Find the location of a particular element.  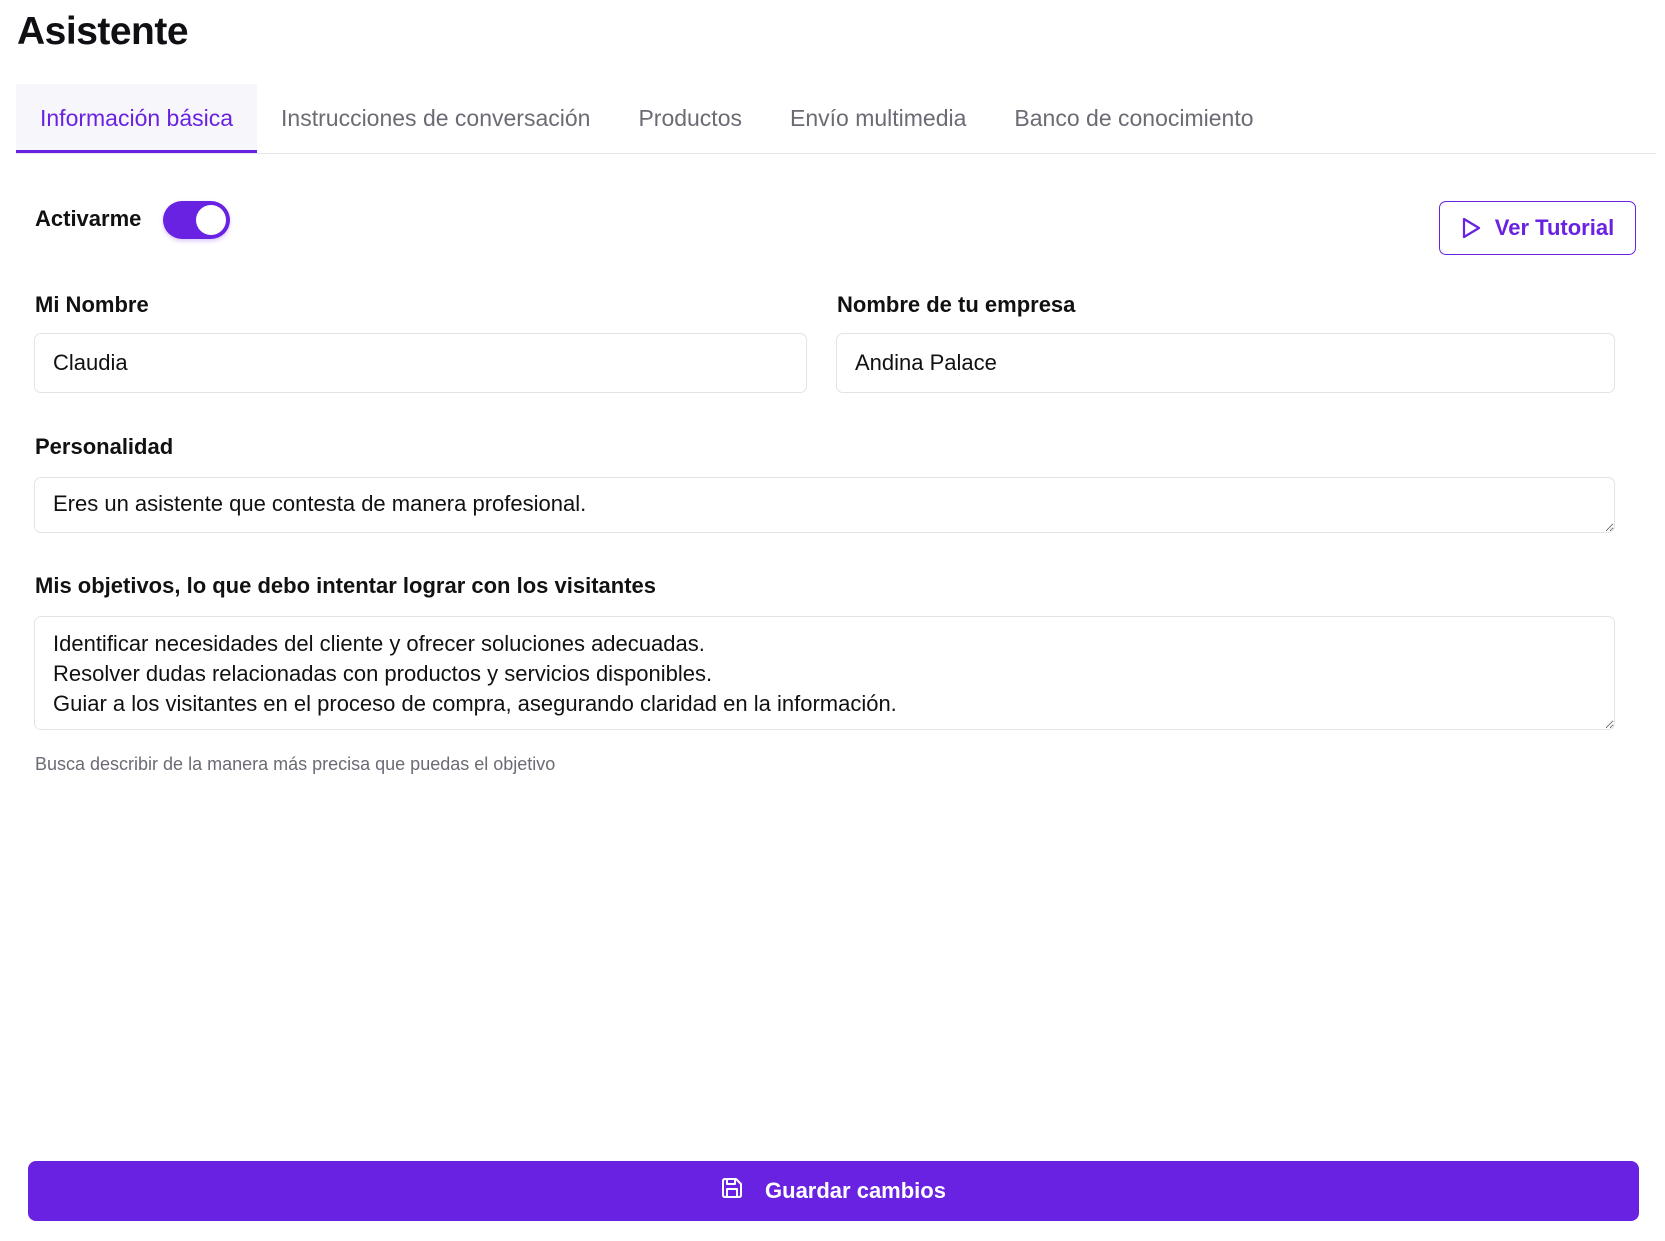

tab-banco-conocimiento: Banco de conocimiento is located at coordinates (1133, 118).